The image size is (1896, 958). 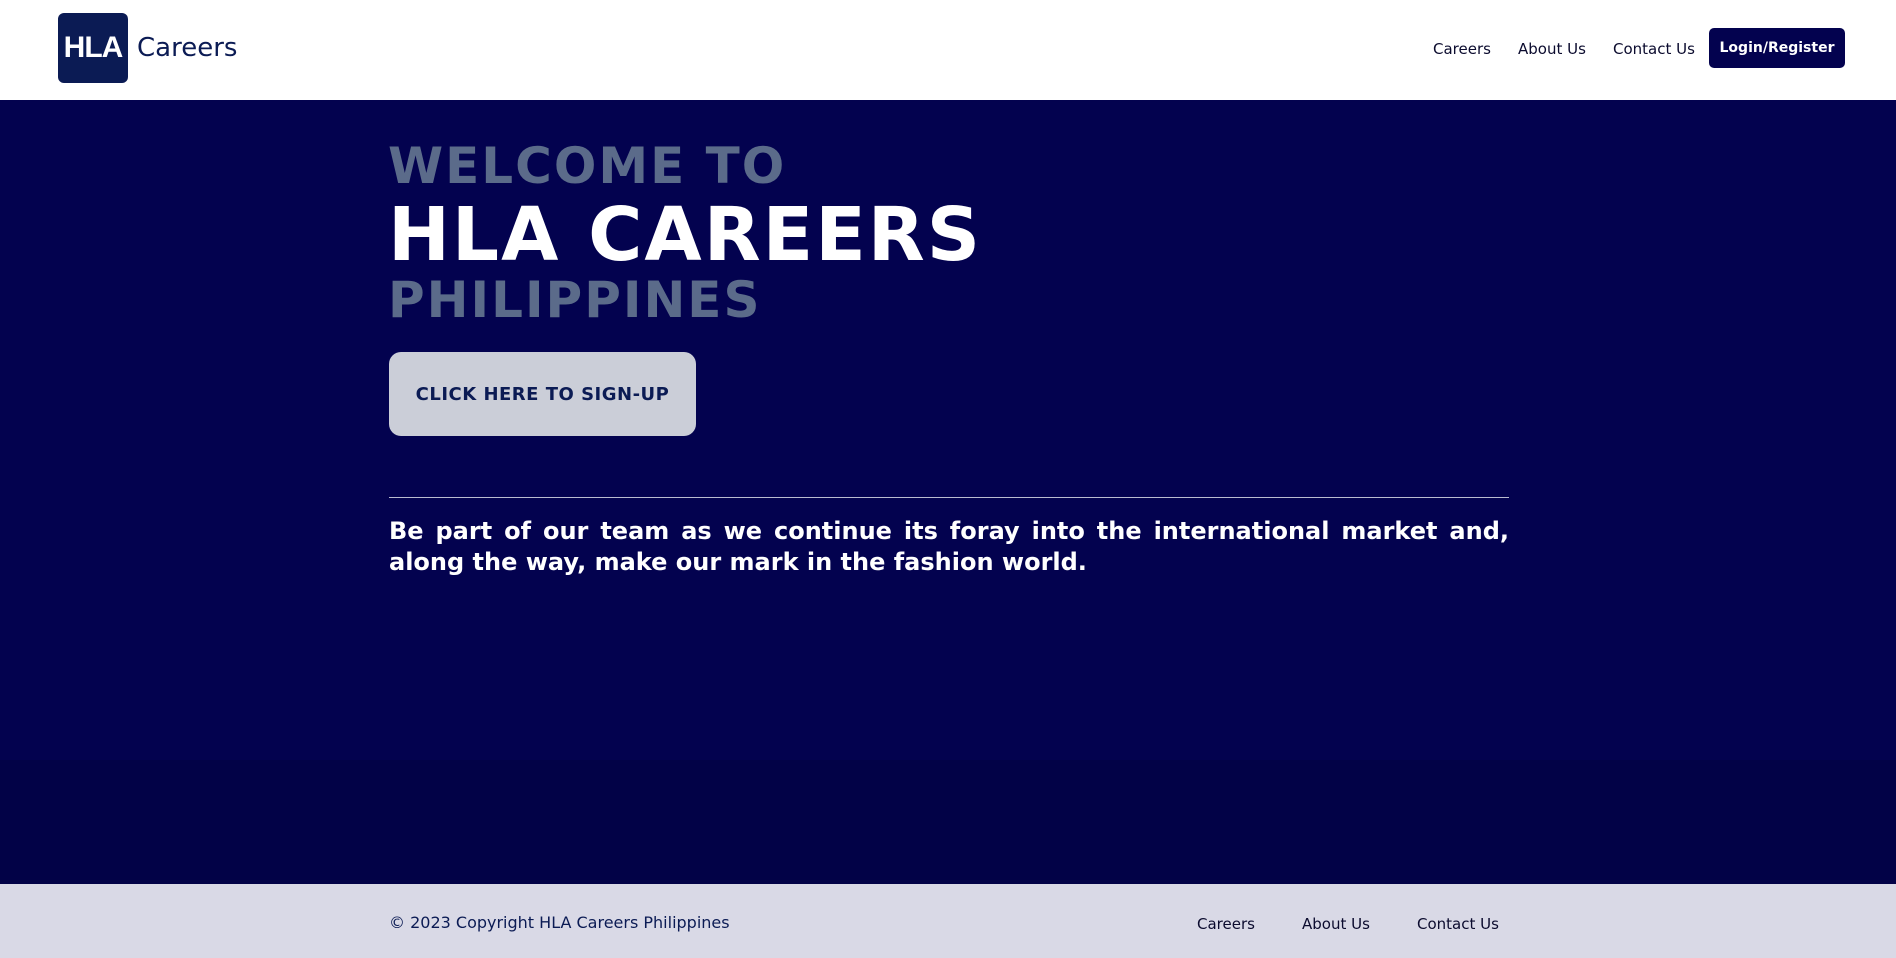 What do you see at coordinates (1336, 924) in the screenshot?
I see `footer-about-link: About Us` at bounding box center [1336, 924].